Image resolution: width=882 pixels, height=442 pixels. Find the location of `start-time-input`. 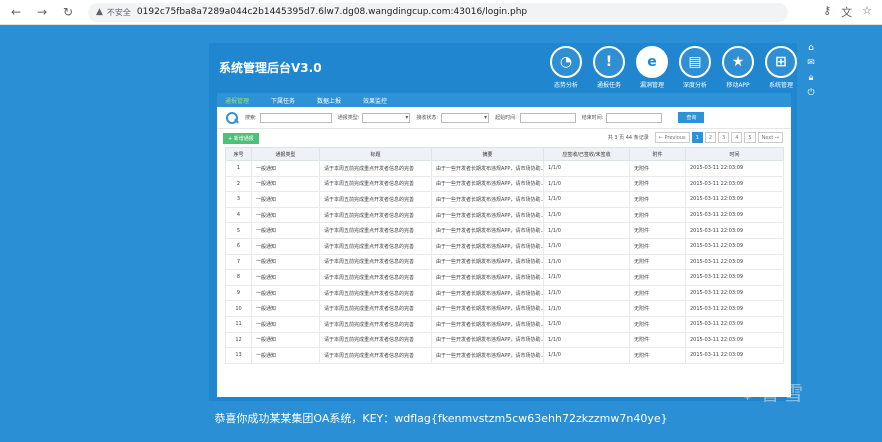

start-time-input is located at coordinates (547, 117).